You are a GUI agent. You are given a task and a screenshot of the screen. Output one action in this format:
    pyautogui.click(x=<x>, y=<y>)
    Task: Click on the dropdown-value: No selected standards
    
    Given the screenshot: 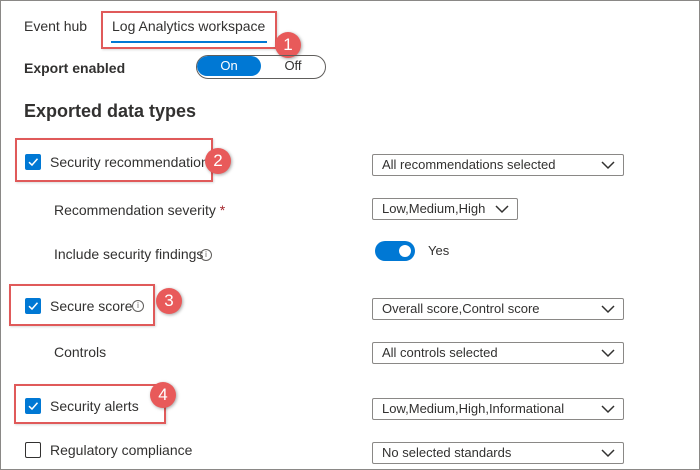 What is the action you would take?
    pyautogui.click(x=447, y=452)
    